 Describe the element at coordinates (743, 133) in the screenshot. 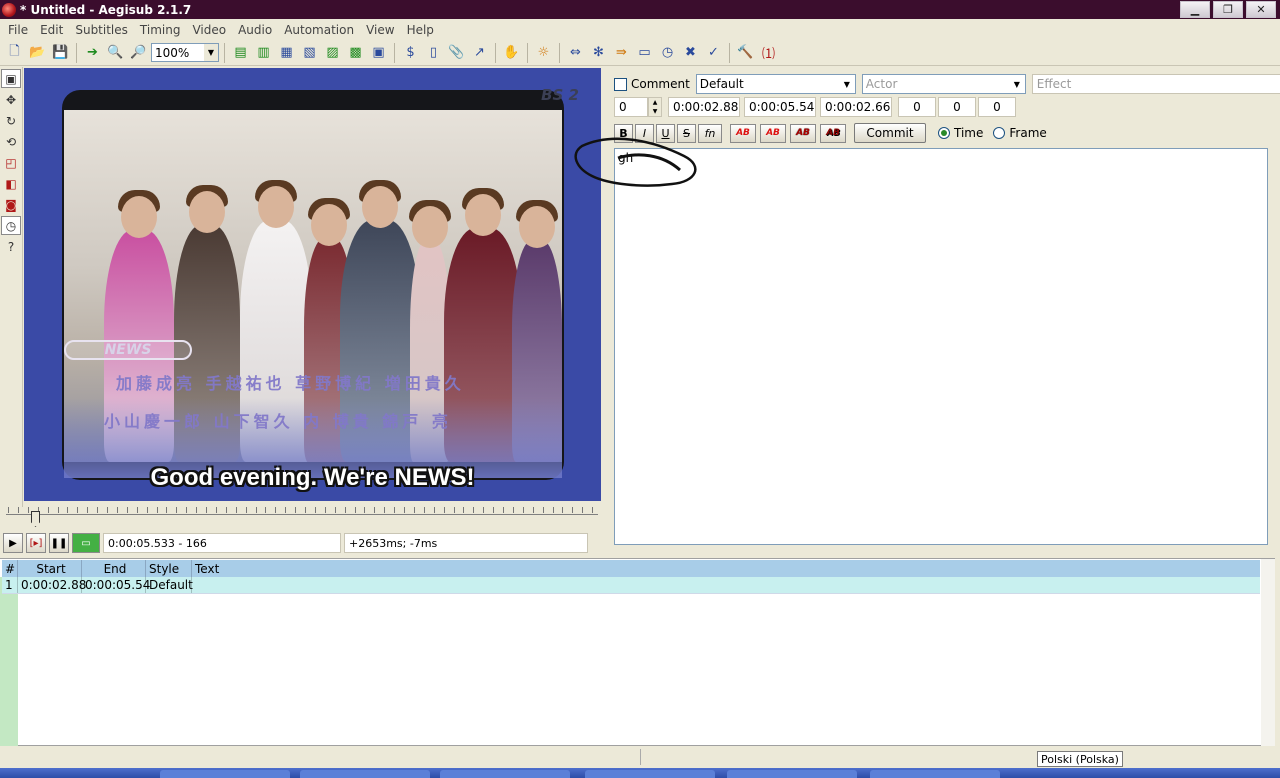

I see `primary-color-button: AB` at that location.